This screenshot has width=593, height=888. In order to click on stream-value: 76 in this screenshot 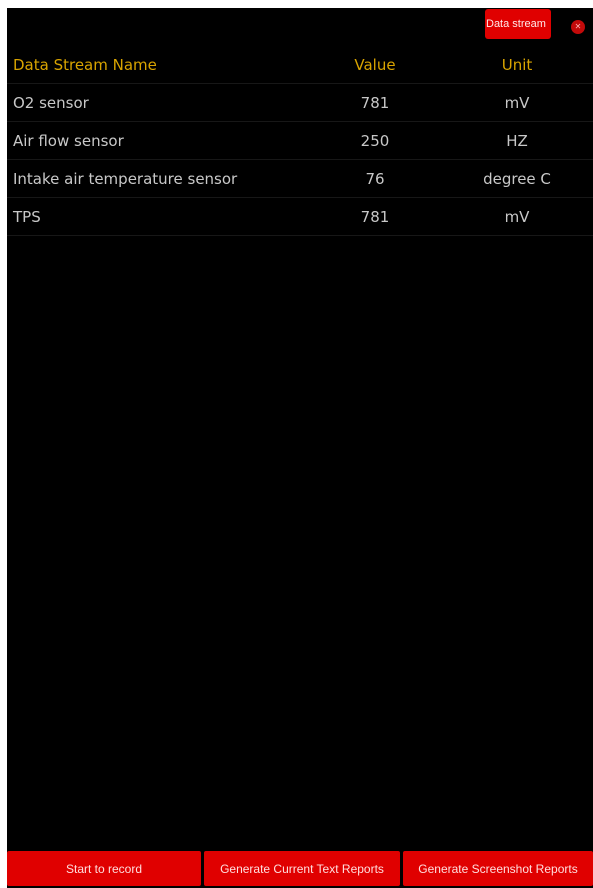, I will do `click(375, 178)`.